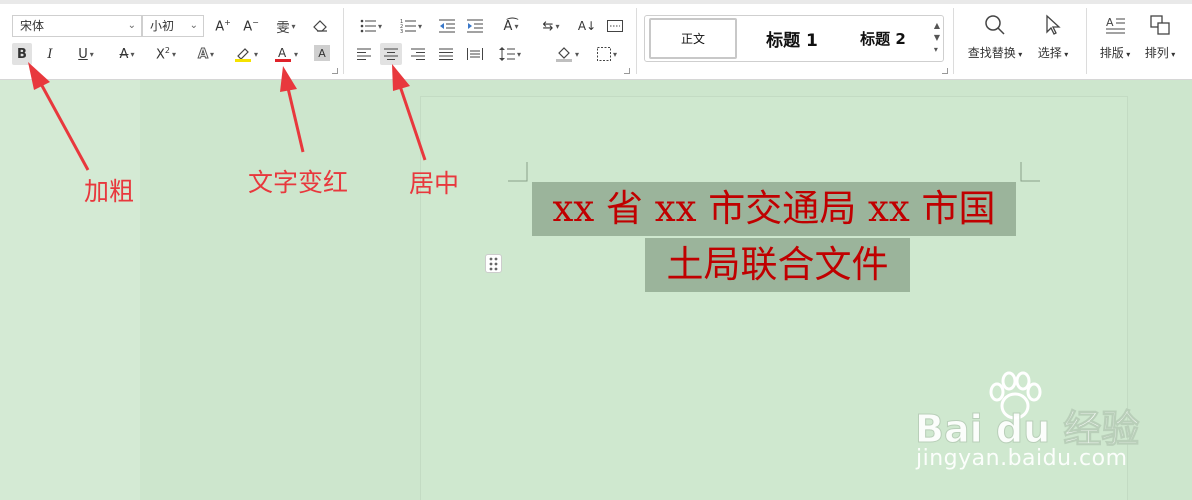 The height and width of the screenshot is (500, 1192). I want to click on annotation-bold: 加粗, so click(109, 191).